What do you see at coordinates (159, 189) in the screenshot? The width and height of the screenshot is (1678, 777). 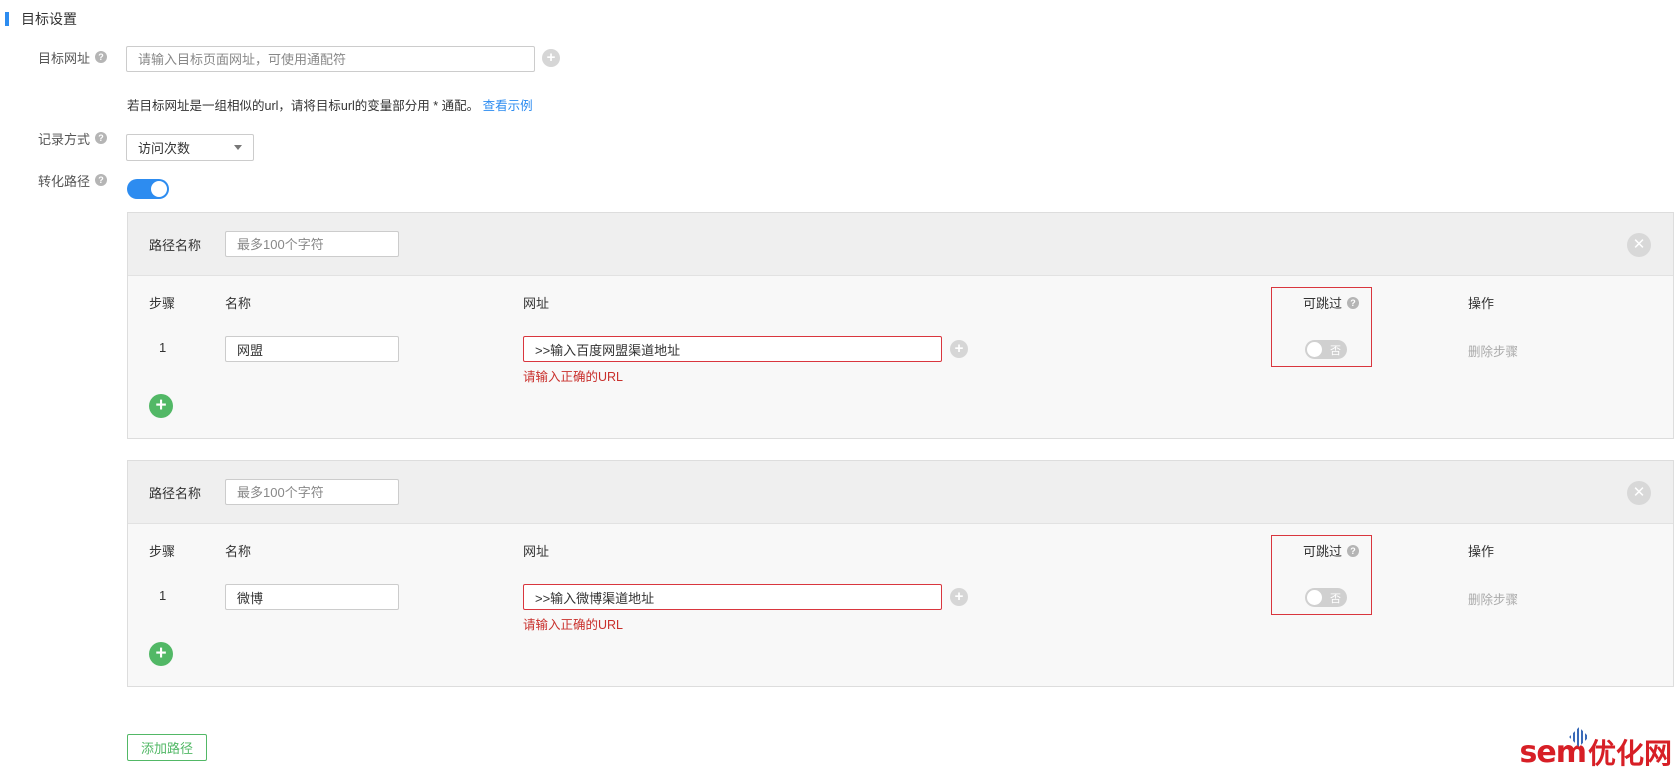 I see `toggle-knob` at bounding box center [159, 189].